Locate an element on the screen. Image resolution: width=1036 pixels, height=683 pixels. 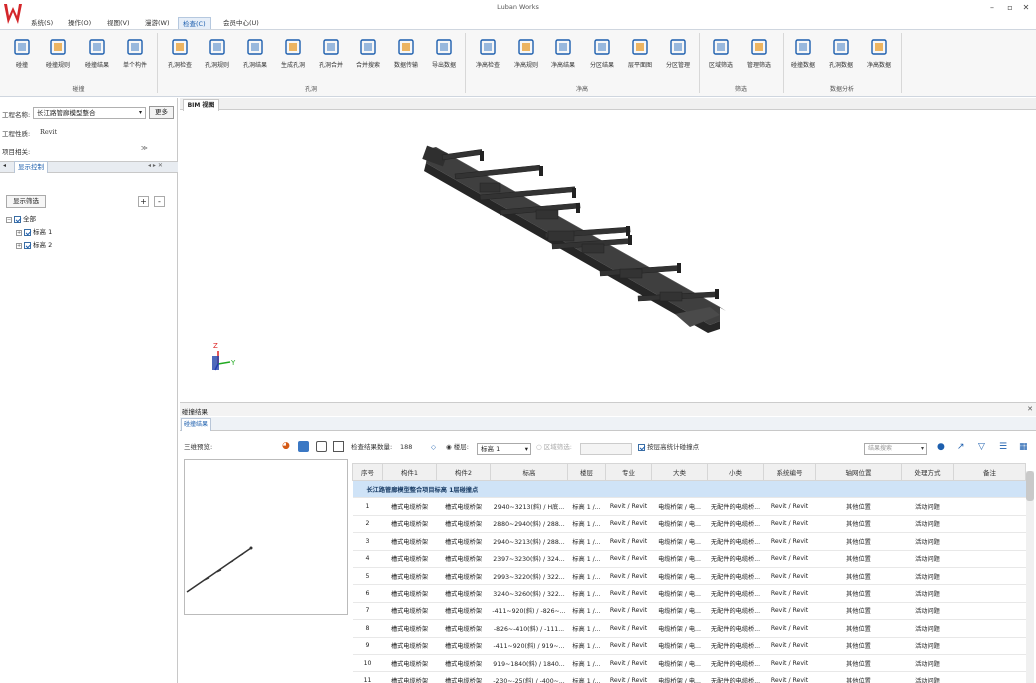
display-filter-button: 显示筛选 is located at coordinates (26, 201).